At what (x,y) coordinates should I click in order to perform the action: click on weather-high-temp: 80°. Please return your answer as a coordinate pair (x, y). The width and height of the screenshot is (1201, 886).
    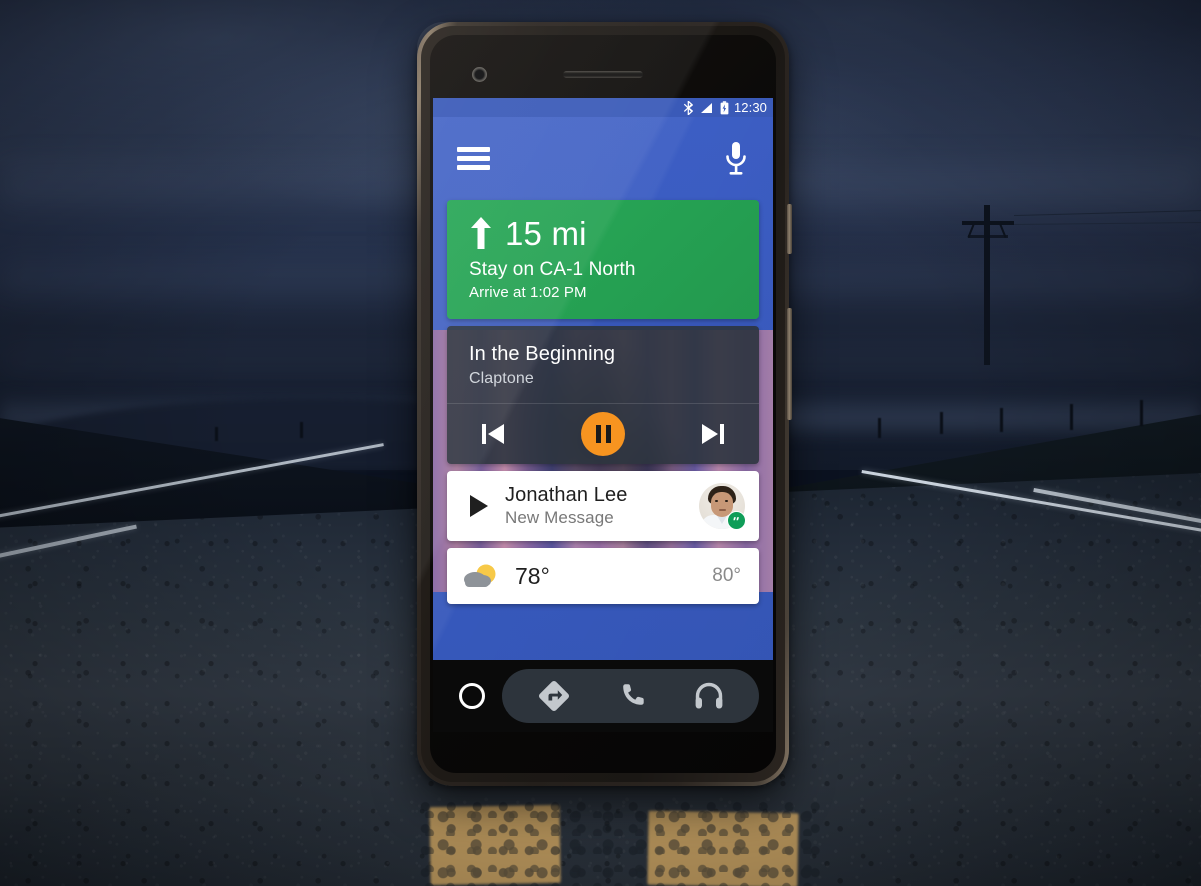
    Looking at the image, I should click on (726, 575).